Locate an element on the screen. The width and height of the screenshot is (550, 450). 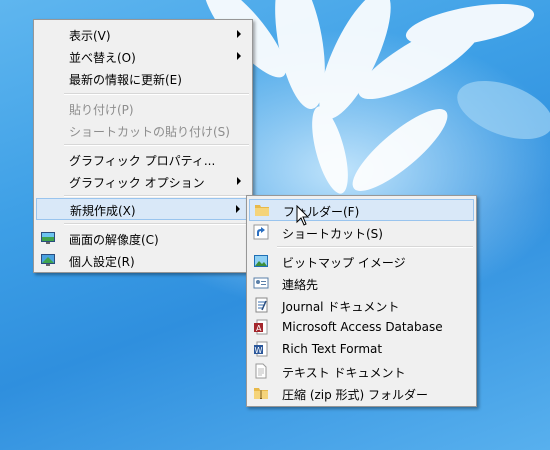
menu-item-label: ショートカットの貼り付け(S) is located at coordinates (149, 132).